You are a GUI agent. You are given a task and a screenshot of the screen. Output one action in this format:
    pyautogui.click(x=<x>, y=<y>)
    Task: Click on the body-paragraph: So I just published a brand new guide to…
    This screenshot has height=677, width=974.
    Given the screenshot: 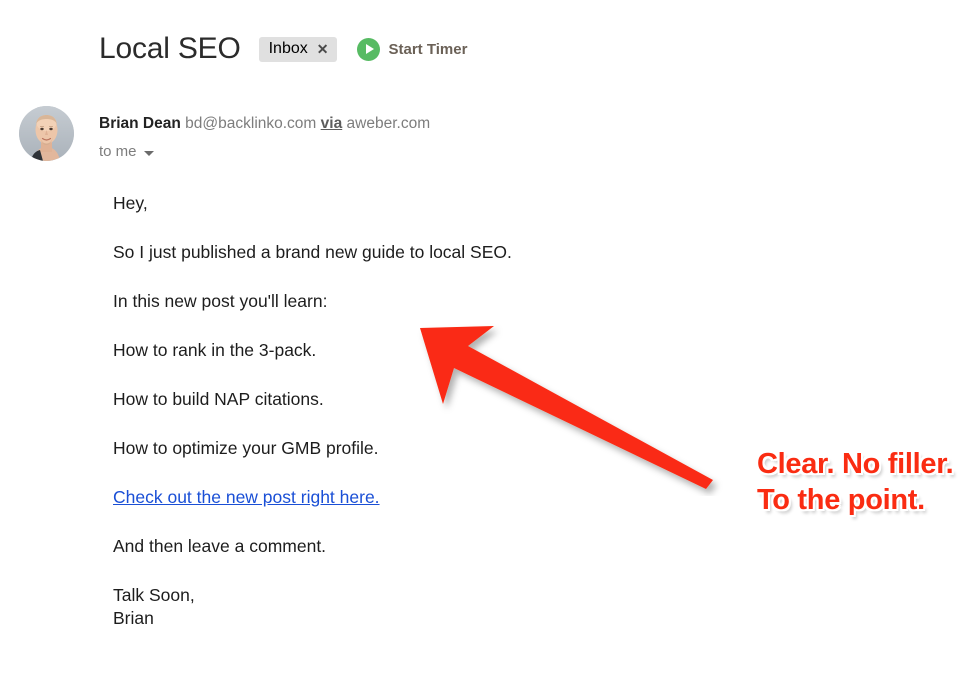 What is the action you would take?
    pyautogui.click(x=312, y=252)
    